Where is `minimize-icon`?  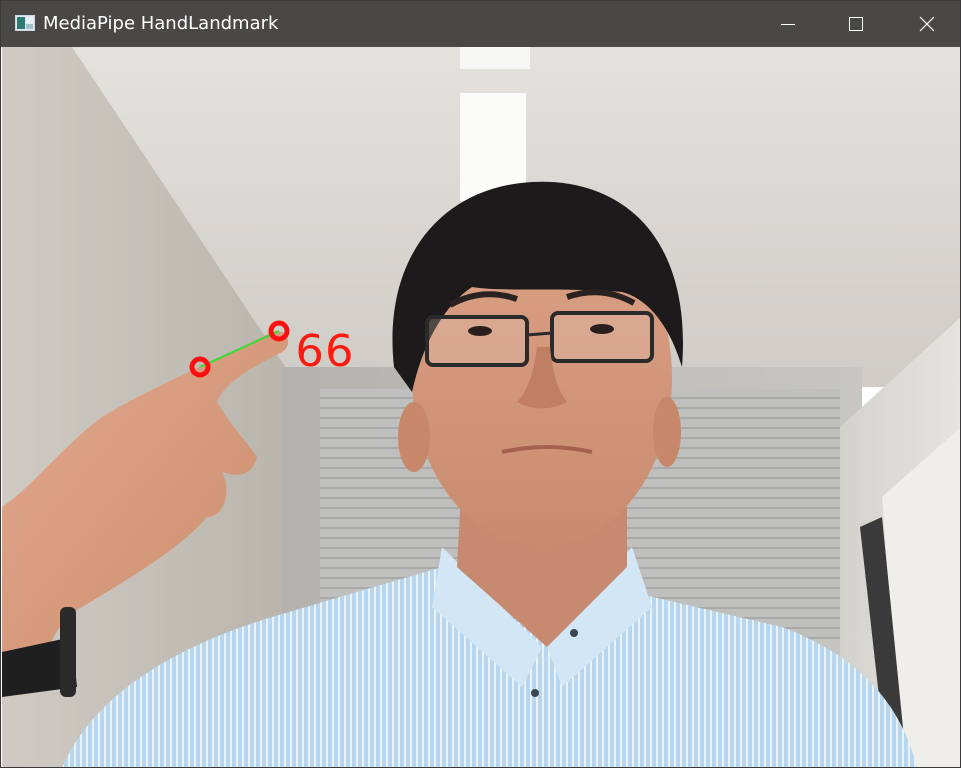 minimize-icon is located at coordinates (788, 24).